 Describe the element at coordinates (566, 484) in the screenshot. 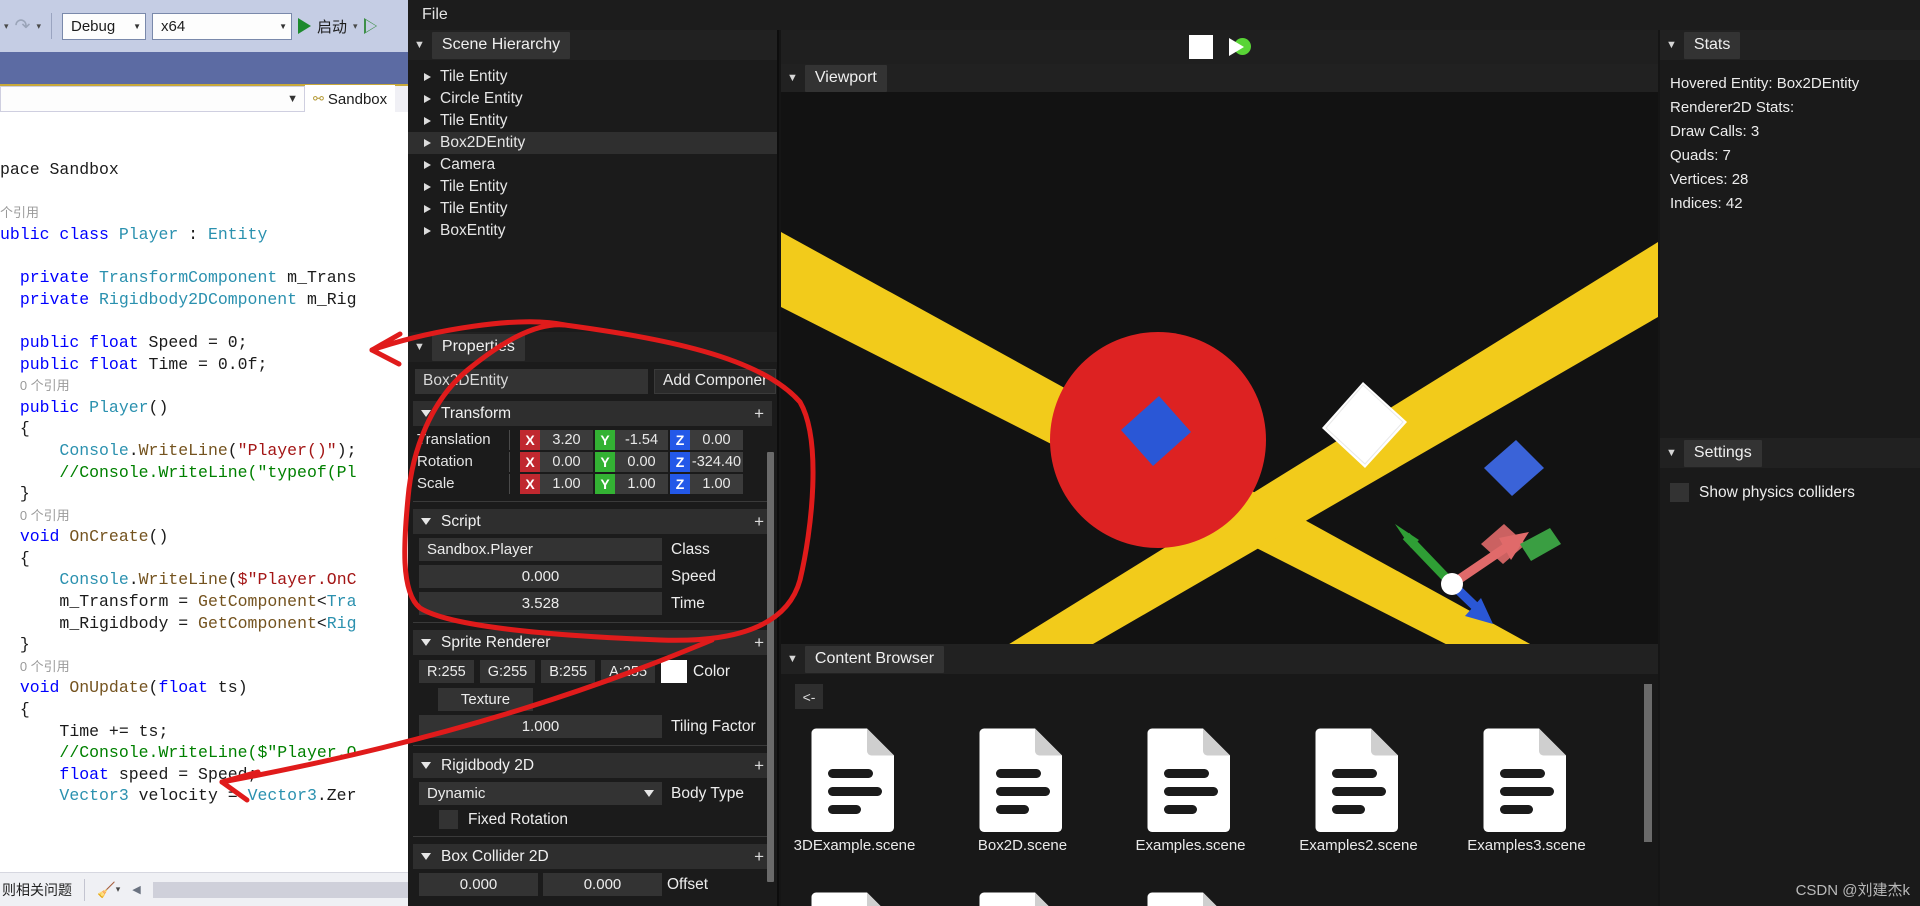

I see `transform-scale-x-input: 1.00` at that location.